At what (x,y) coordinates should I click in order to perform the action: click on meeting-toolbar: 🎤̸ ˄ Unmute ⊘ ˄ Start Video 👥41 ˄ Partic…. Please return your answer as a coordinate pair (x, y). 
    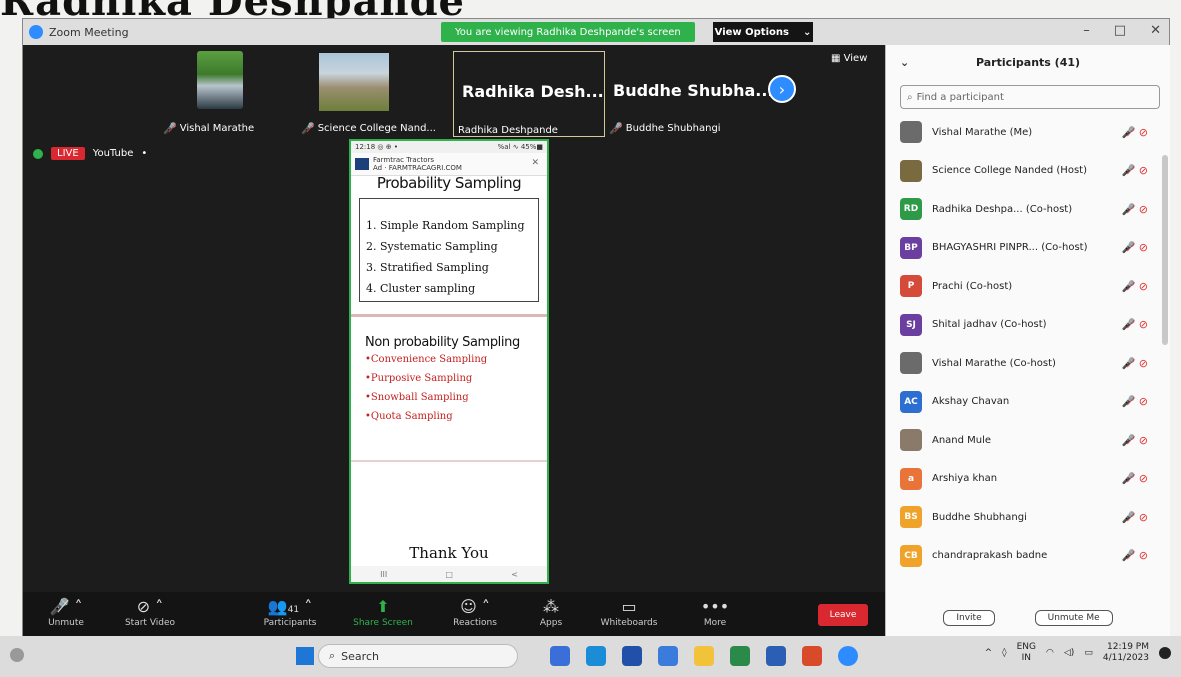
    Looking at the image, I should click on (454, 614).